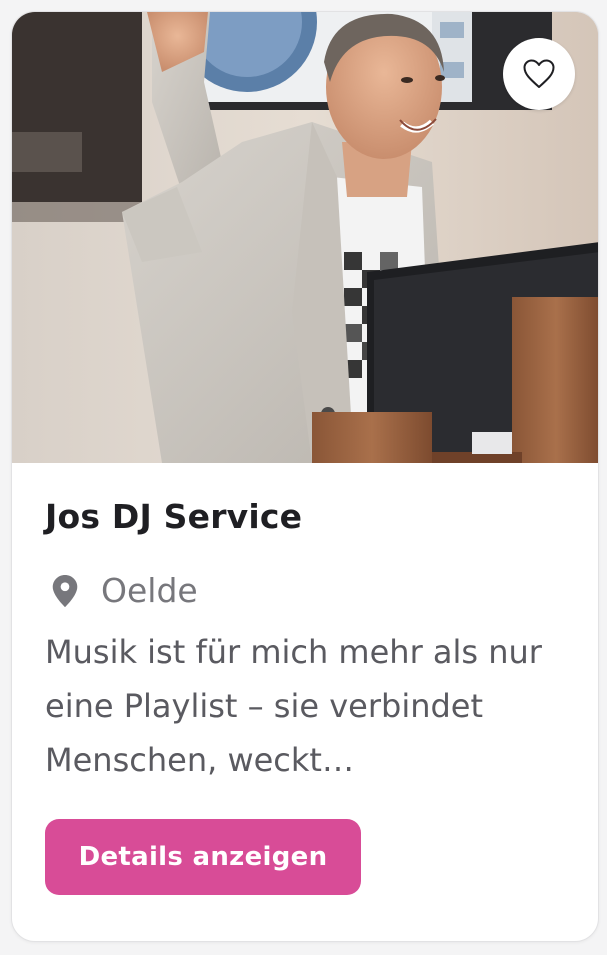  I want to click on listing-location: Oelde, so click(304, 591).